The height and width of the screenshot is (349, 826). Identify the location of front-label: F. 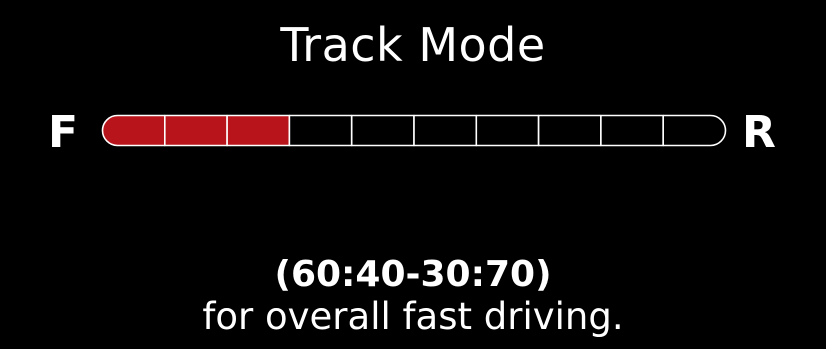
(63, 132).